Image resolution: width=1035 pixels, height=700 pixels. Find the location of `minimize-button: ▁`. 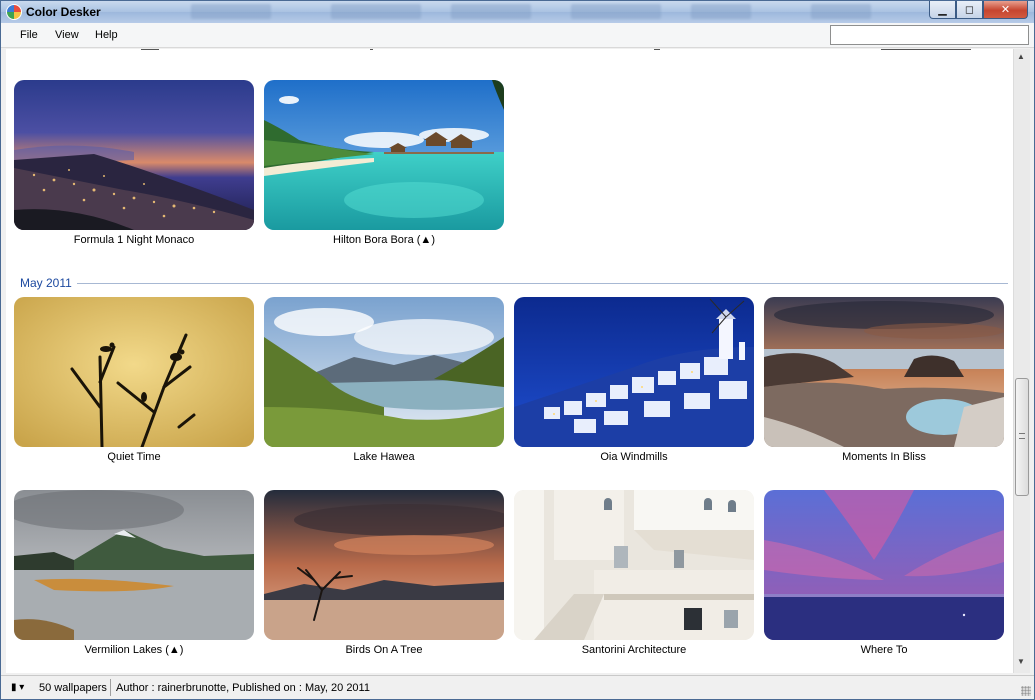

minimize-button: ▁ is located at coordinates (942, 10).